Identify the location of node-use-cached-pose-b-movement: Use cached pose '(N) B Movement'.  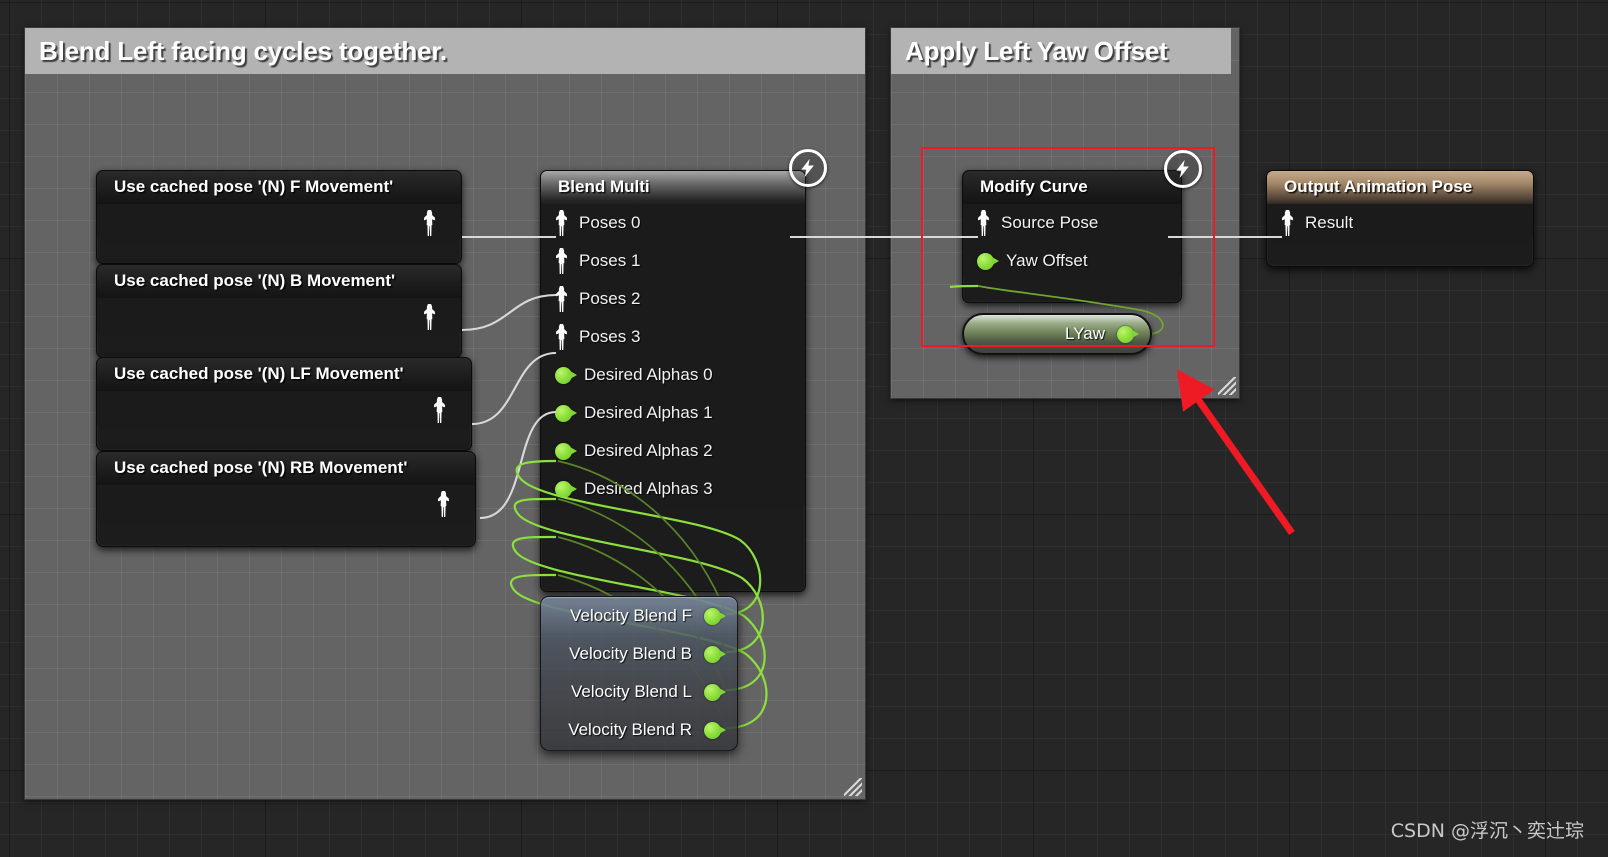
(279, 311).